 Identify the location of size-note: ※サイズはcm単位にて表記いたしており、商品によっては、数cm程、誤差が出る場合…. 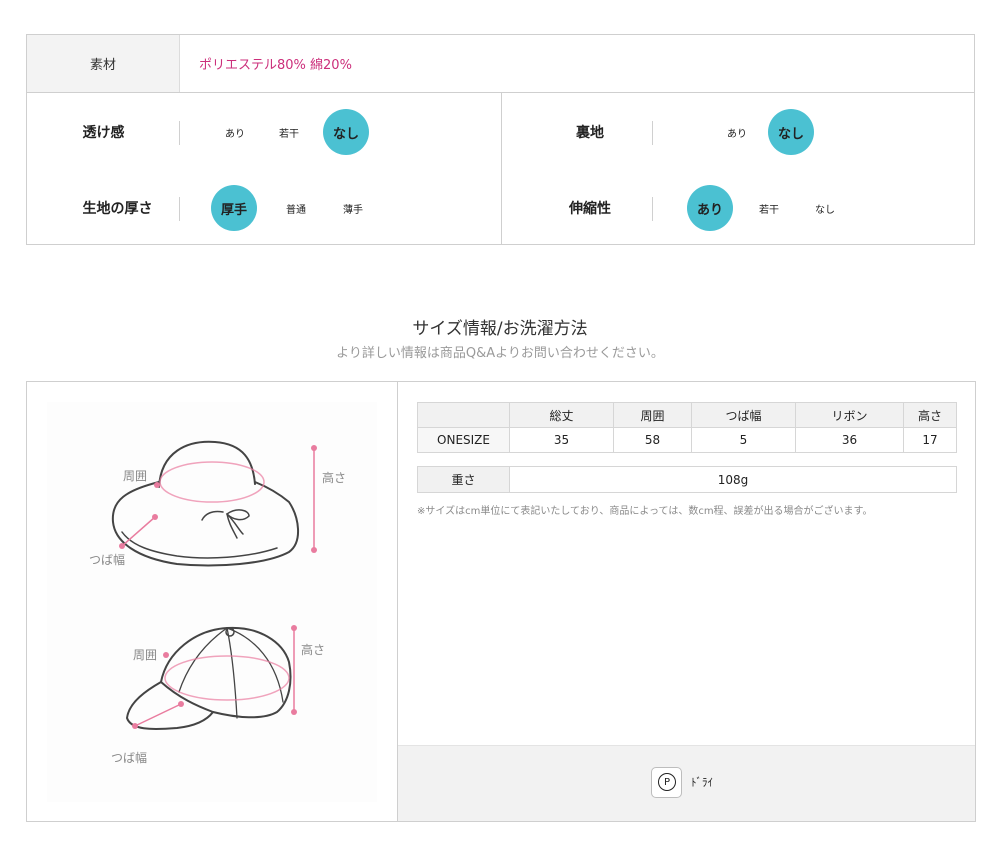
(645, 511).